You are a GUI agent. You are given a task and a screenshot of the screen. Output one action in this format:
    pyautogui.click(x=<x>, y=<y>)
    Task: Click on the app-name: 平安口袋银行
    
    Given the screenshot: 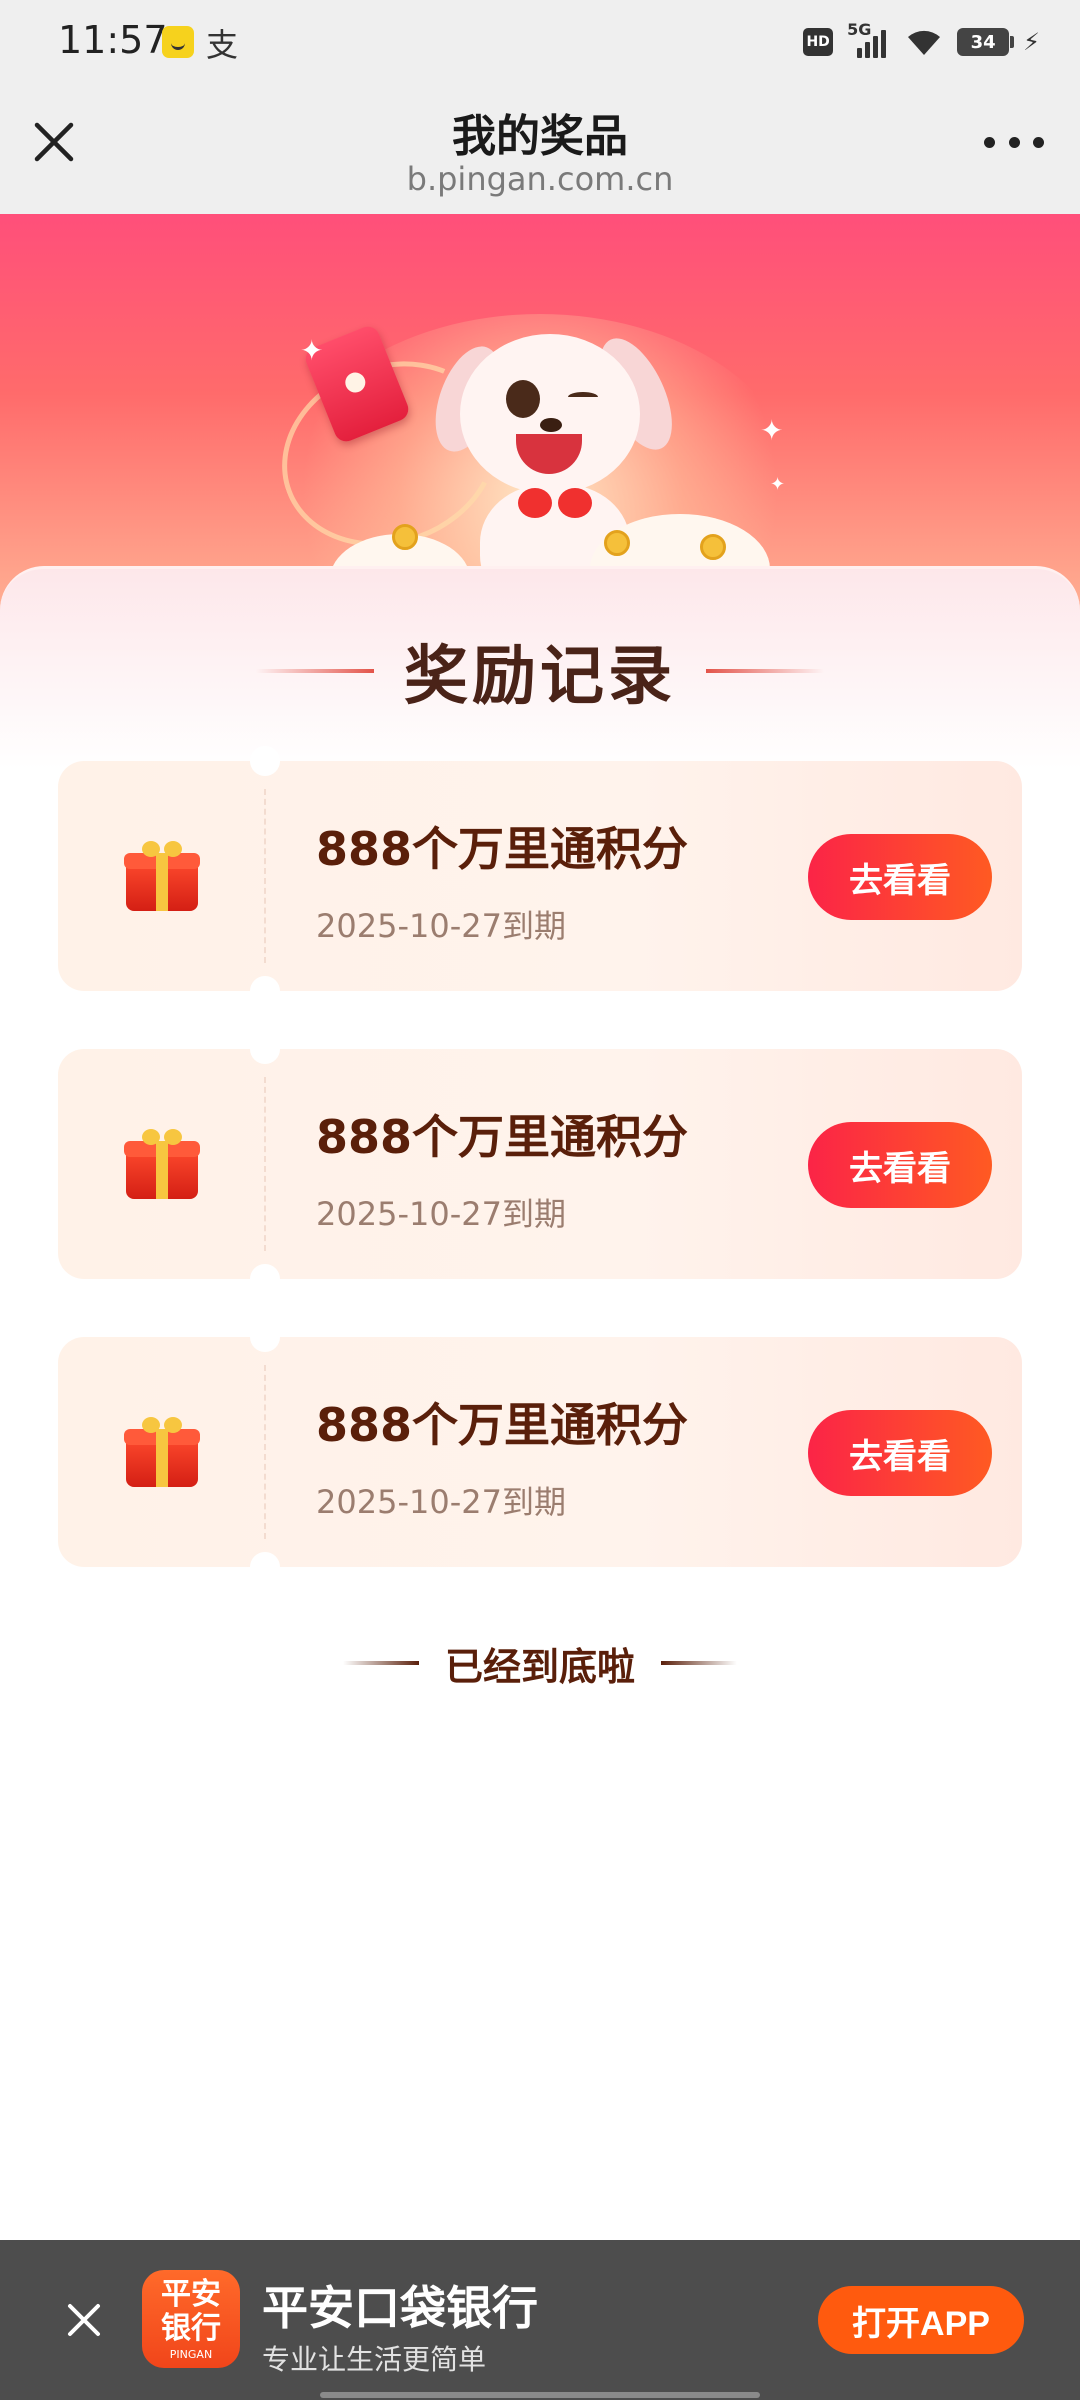 What is the action you would take?
    pyautogui.click(x=400, y=2308)
    